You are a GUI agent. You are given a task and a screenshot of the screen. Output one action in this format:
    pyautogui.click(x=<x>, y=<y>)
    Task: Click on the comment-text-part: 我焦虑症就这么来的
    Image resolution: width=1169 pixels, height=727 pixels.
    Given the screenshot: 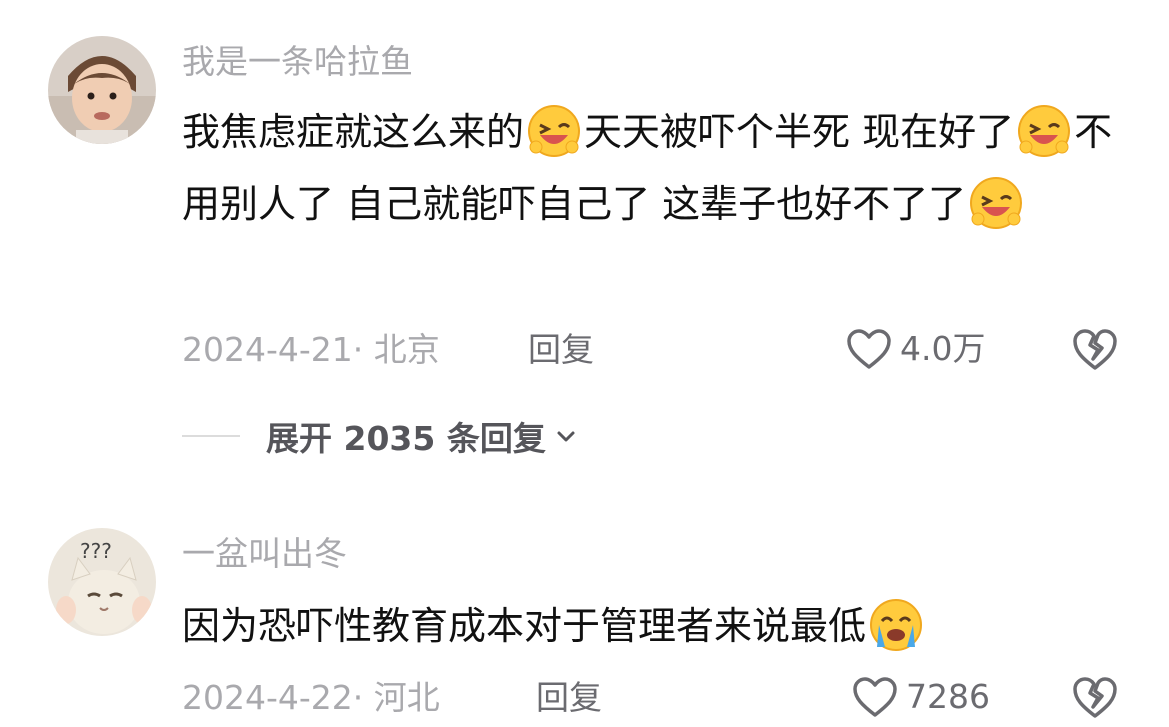 What is the action you would take?
    pyautogui.click(x=353, y=132)
    